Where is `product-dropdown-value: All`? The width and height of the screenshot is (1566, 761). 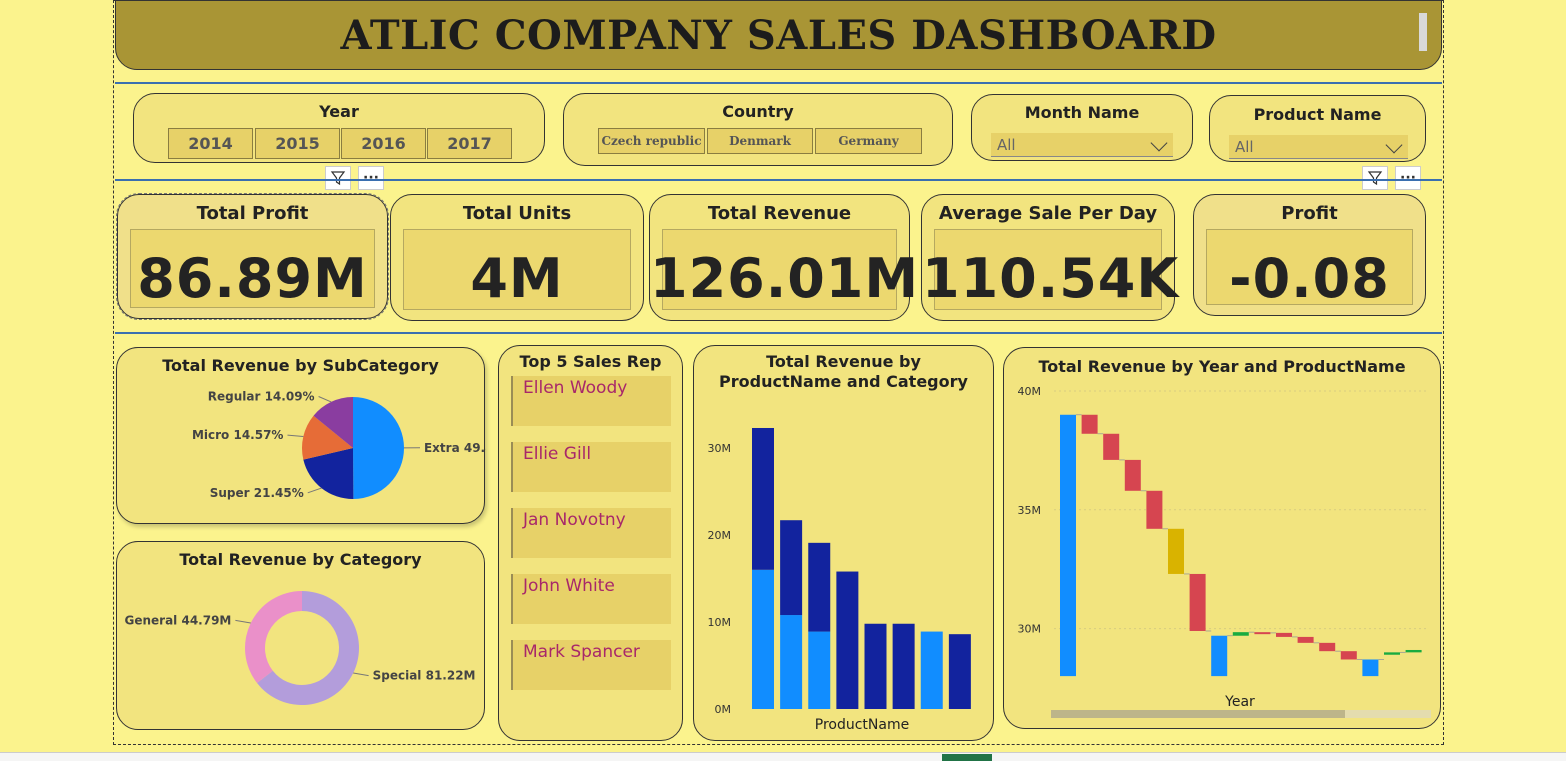
product-dropdown-value: All is located at coordinates (1244, 147).